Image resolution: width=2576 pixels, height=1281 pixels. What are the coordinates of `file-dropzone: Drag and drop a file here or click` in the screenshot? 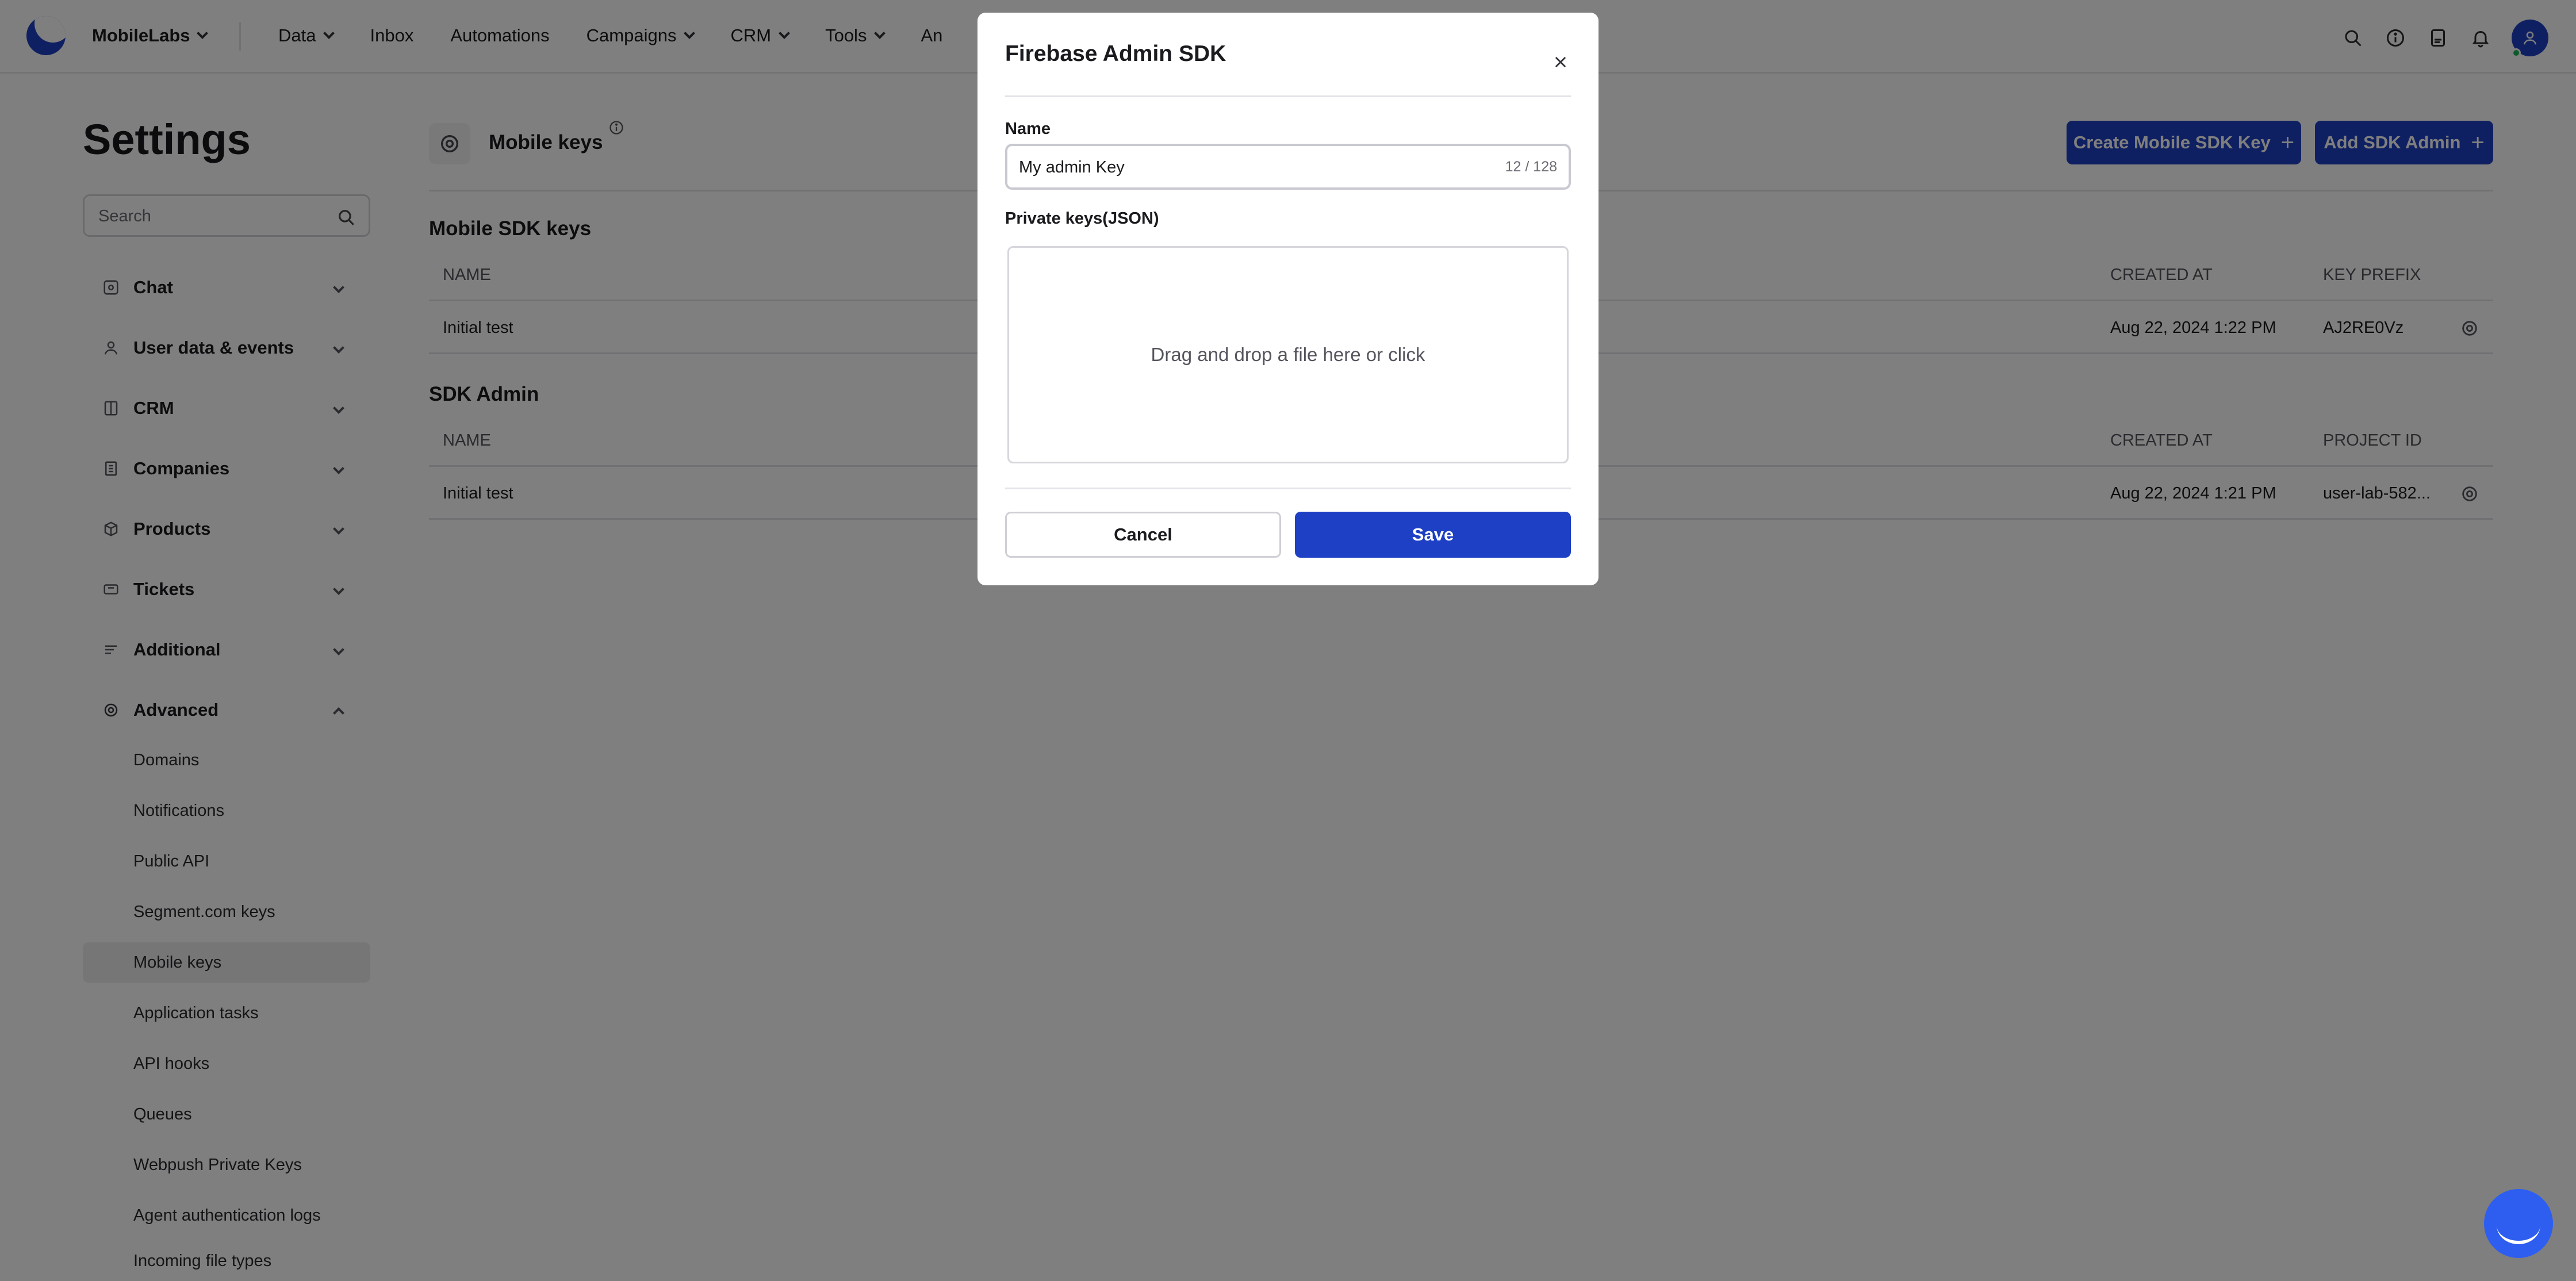 It's located at (1288, 354).